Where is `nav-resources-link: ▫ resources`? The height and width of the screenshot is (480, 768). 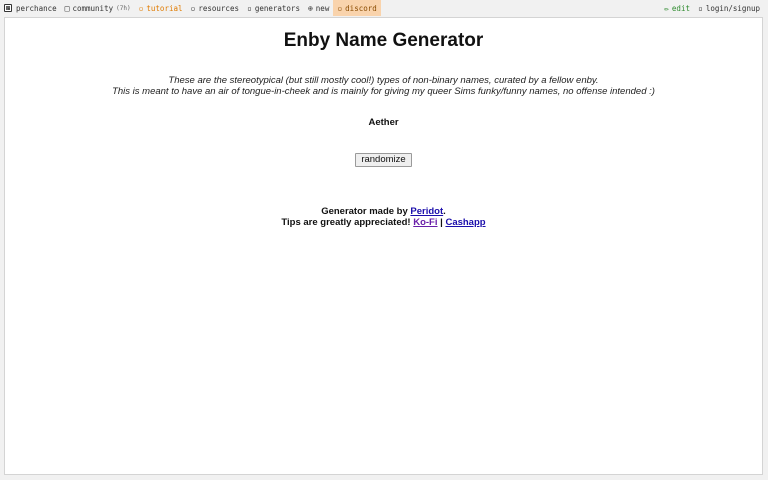 nav-resources-link: ▫ resources is located at coordinates (215, 8).